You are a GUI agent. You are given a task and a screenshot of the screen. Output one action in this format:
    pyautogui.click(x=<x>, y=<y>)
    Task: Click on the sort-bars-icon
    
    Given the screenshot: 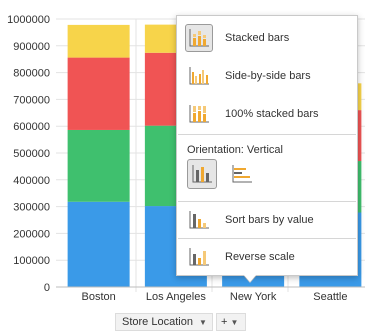 What is the action you would take?
    pyautogui.click(x=199, y=220)
    